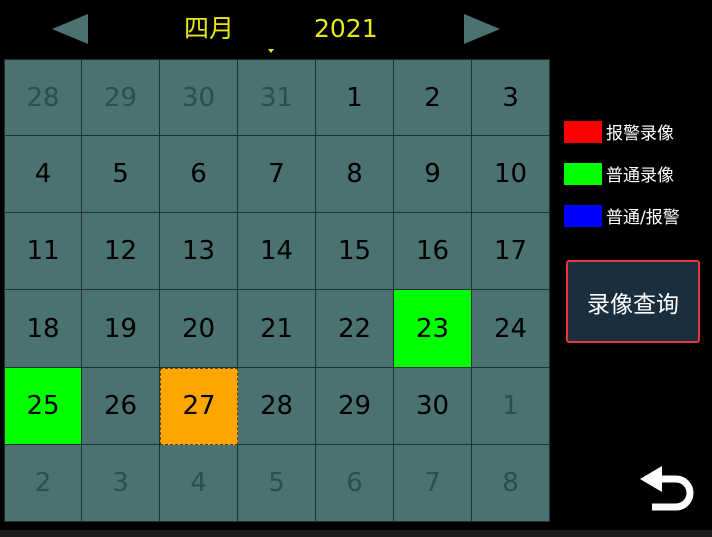 This screenshot has height=537, width=712. Describe the element at coordinates (511, 175) in the screenshot. I see `calendar-day-cell: 10` at that location.